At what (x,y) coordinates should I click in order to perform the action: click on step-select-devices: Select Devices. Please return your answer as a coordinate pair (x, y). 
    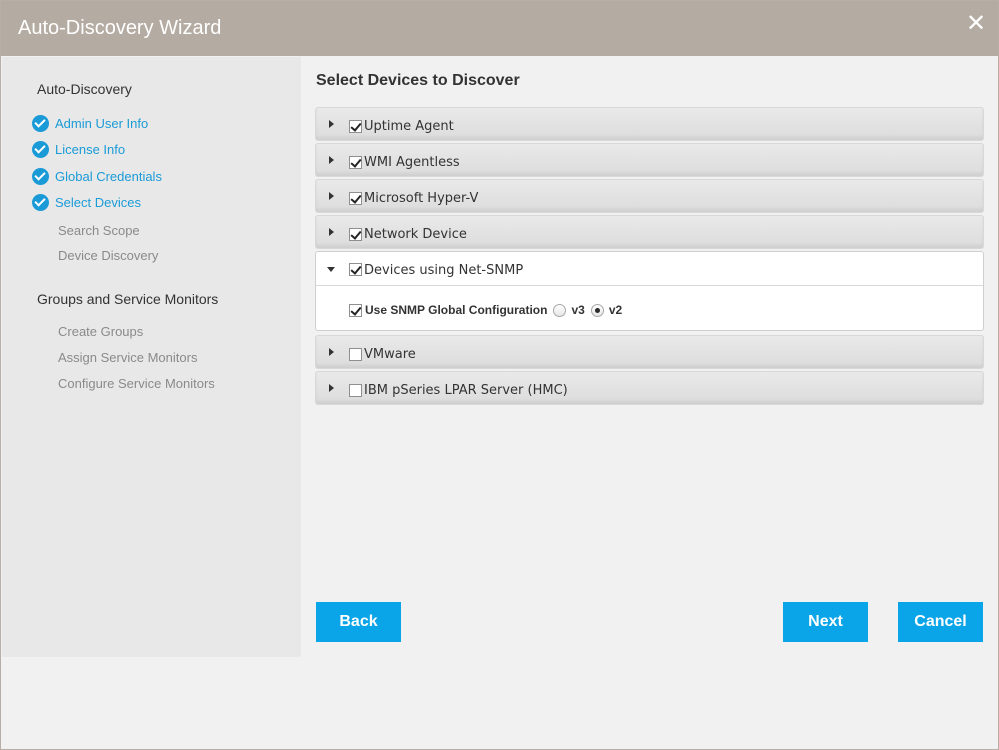
    Looking at the image, I should click on (86, 202).